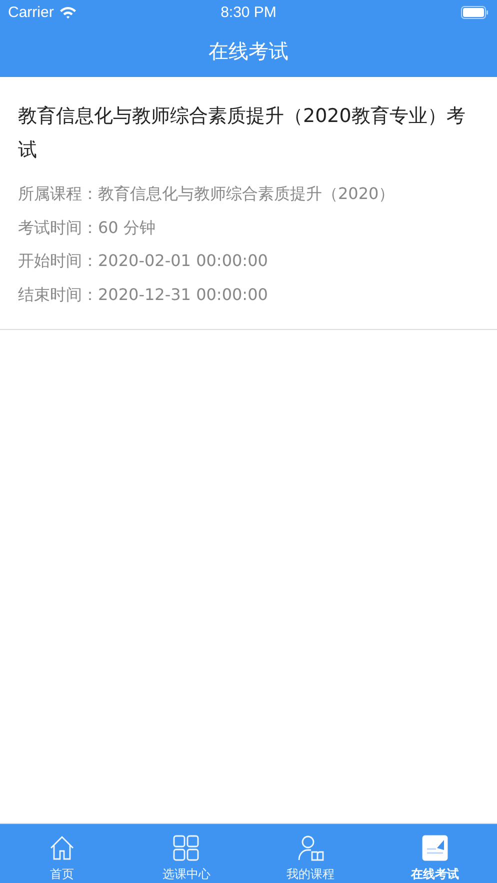 Image resolution: width=497 pixels, height=883 pixels. I want to click on battery-icon, so click(475, 12).